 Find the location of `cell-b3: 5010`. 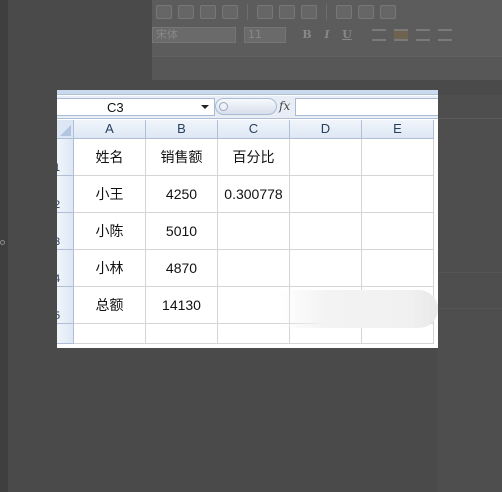

cell-b3: 5010 is located at coordinates (182, 231).